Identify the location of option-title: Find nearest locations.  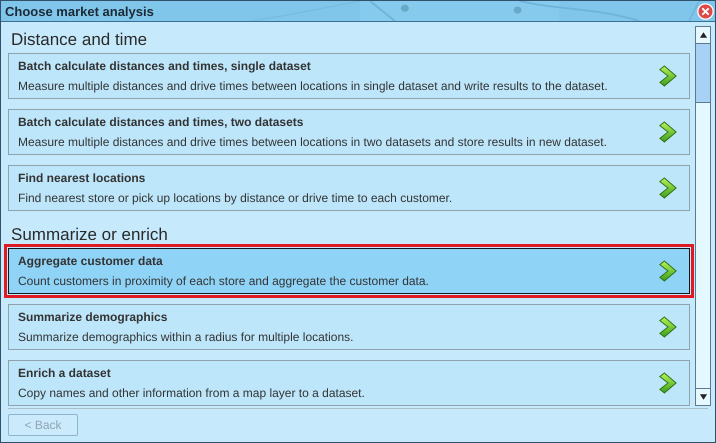
(82, 178).